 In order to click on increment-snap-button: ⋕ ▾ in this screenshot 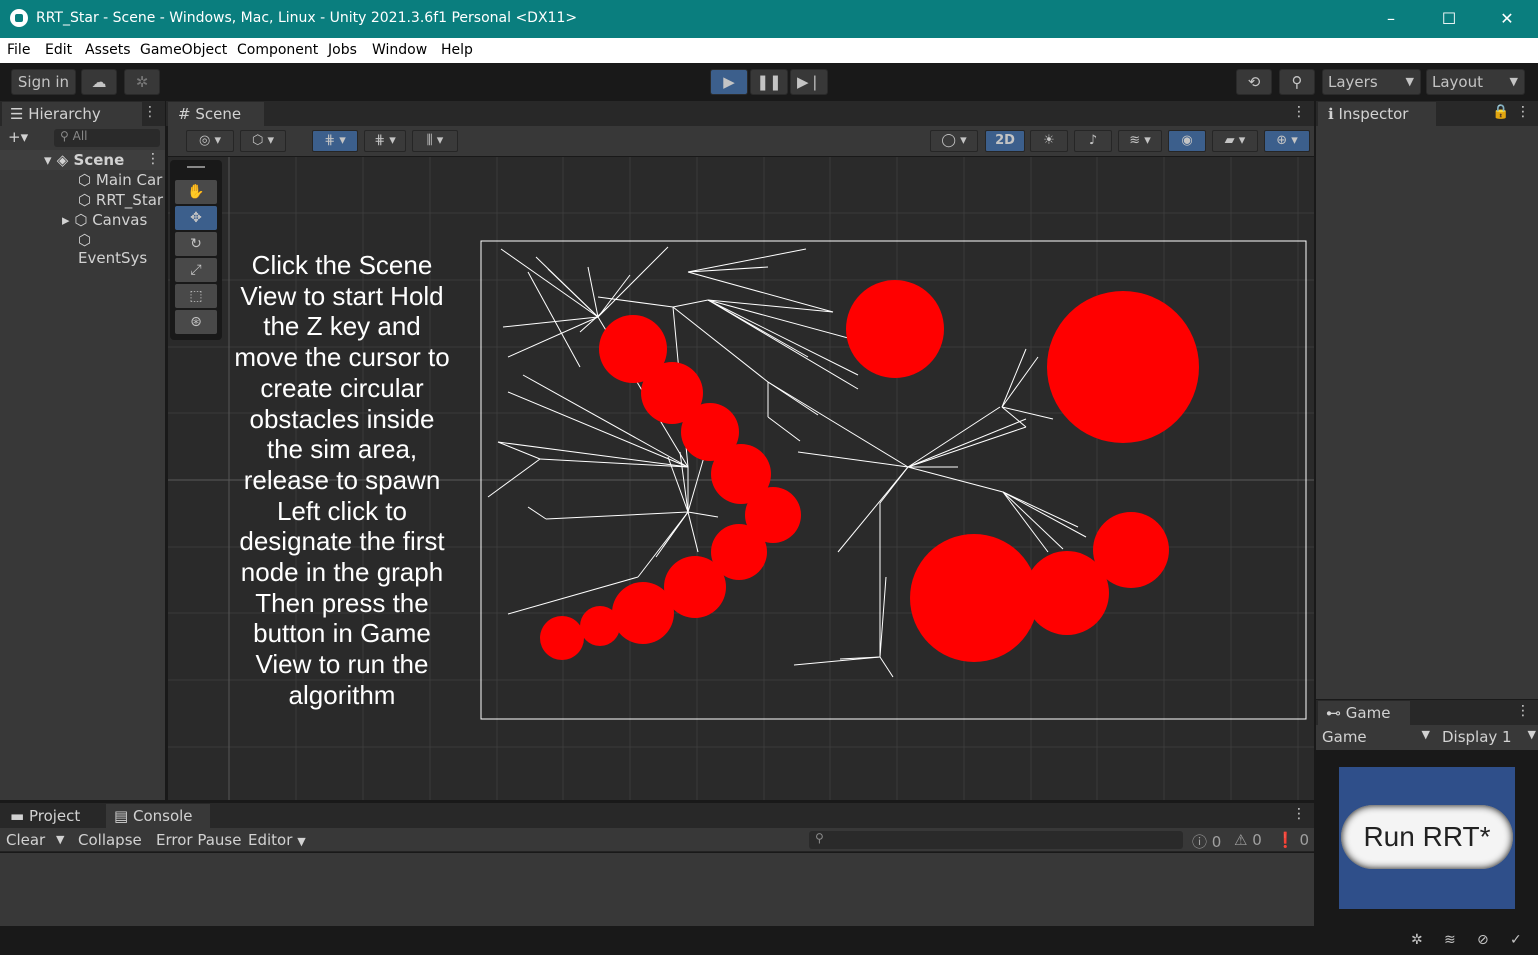, I will do `click(385, 141)`.